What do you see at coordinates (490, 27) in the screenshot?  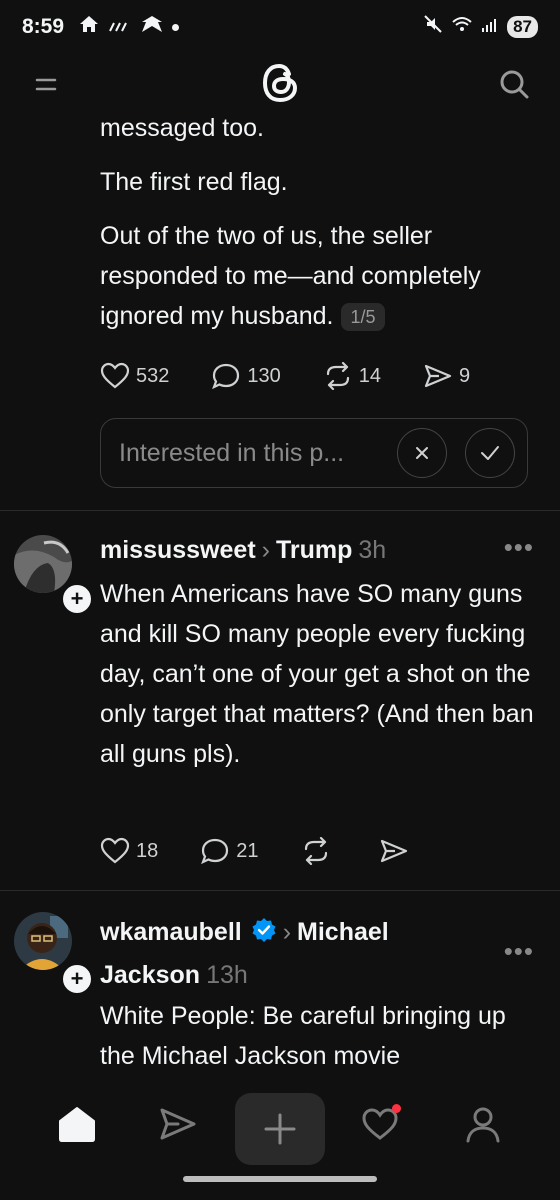 I see `cell-signal-icon` at bounding box center [490, 27].